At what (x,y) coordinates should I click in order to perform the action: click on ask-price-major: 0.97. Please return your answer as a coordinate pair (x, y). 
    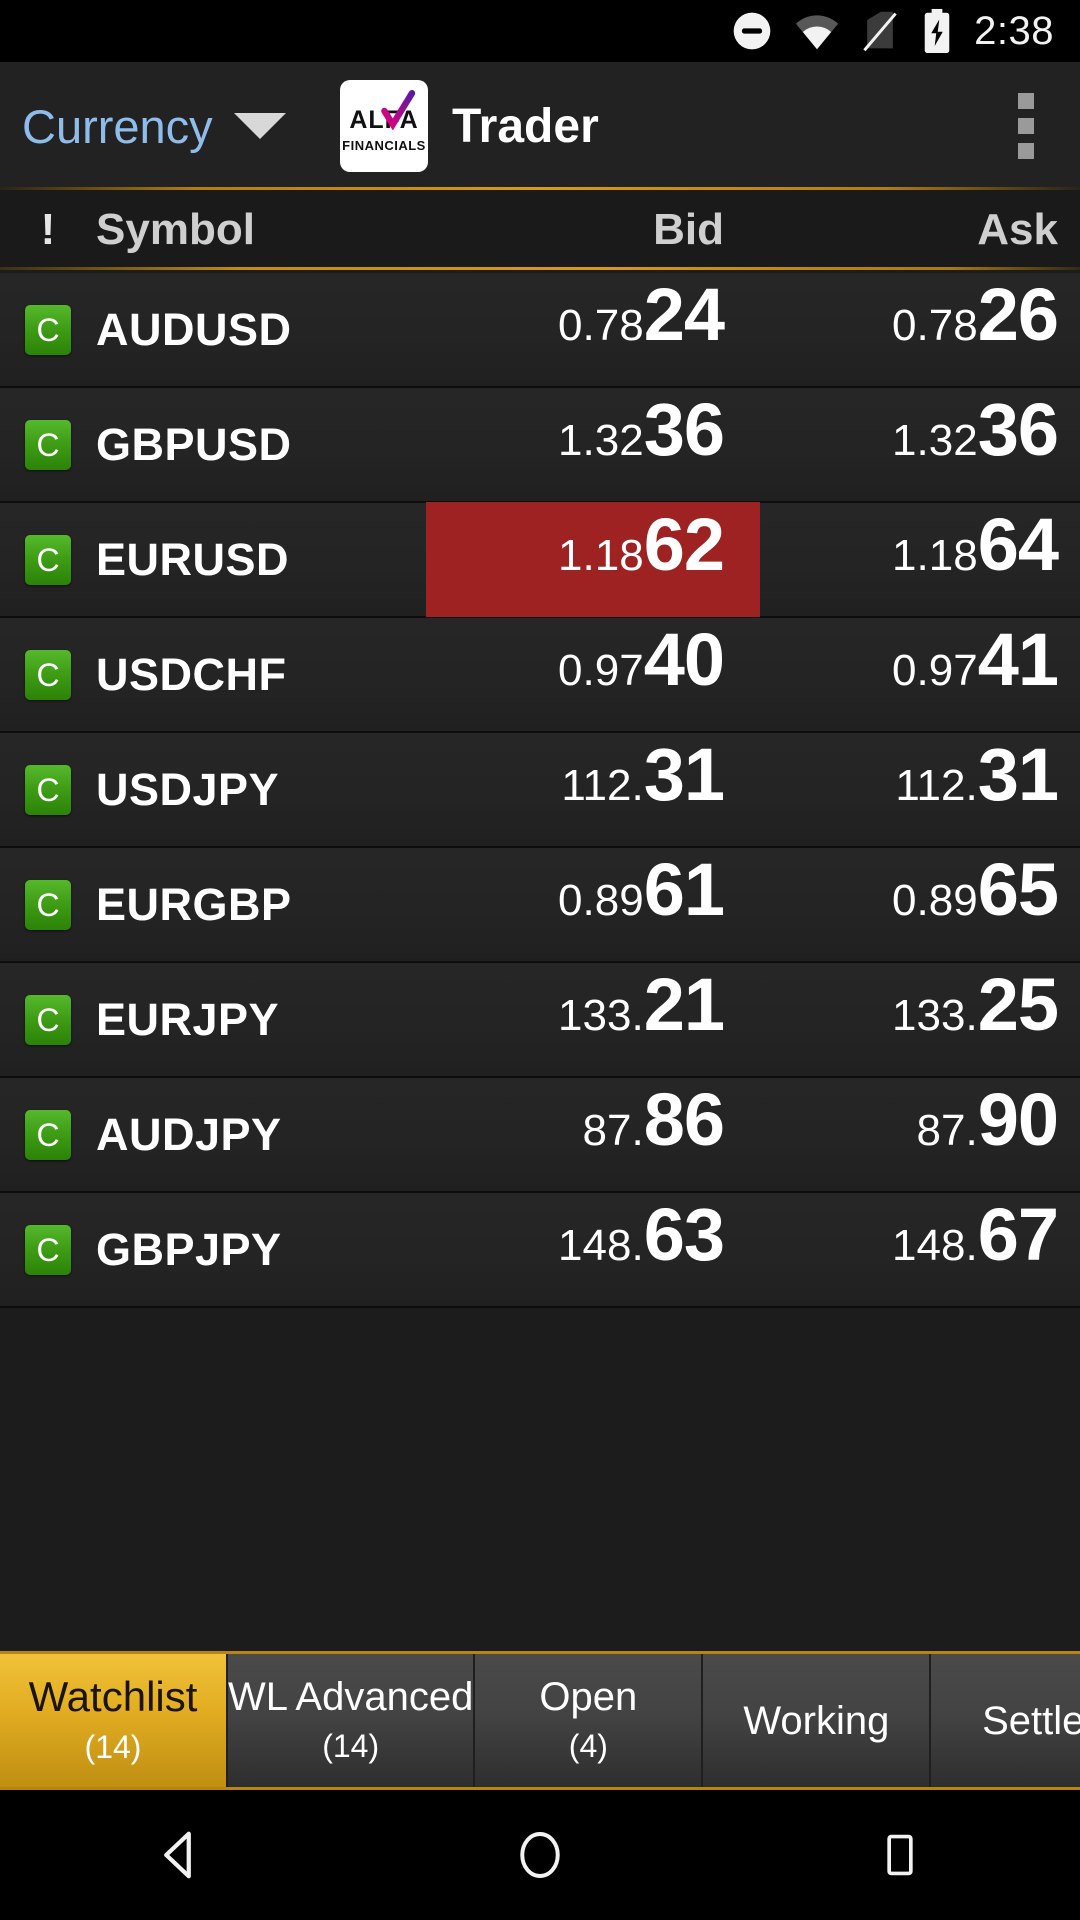
    Looking at the image, I should click on (935, 670).